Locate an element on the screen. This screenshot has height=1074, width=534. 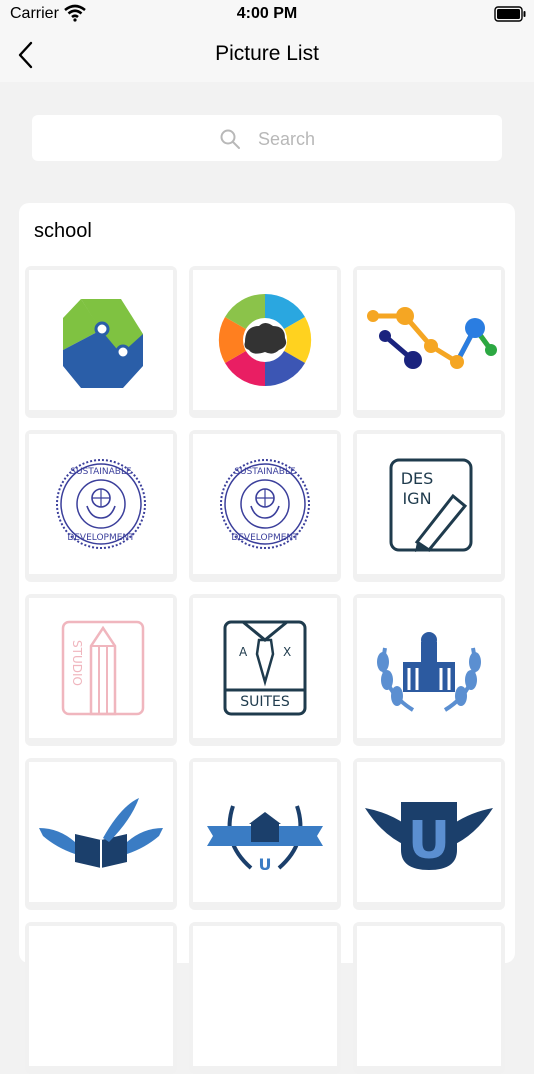
logo-text: SUITES is located at coordinates (265, 702).